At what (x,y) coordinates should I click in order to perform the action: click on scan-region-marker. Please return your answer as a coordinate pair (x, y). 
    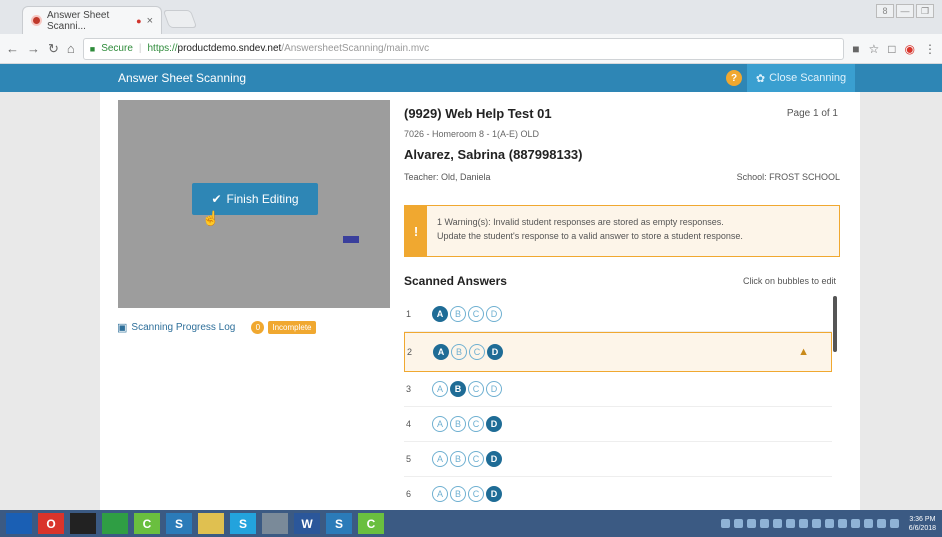
    Looking at the image, I should click on (351, 239).